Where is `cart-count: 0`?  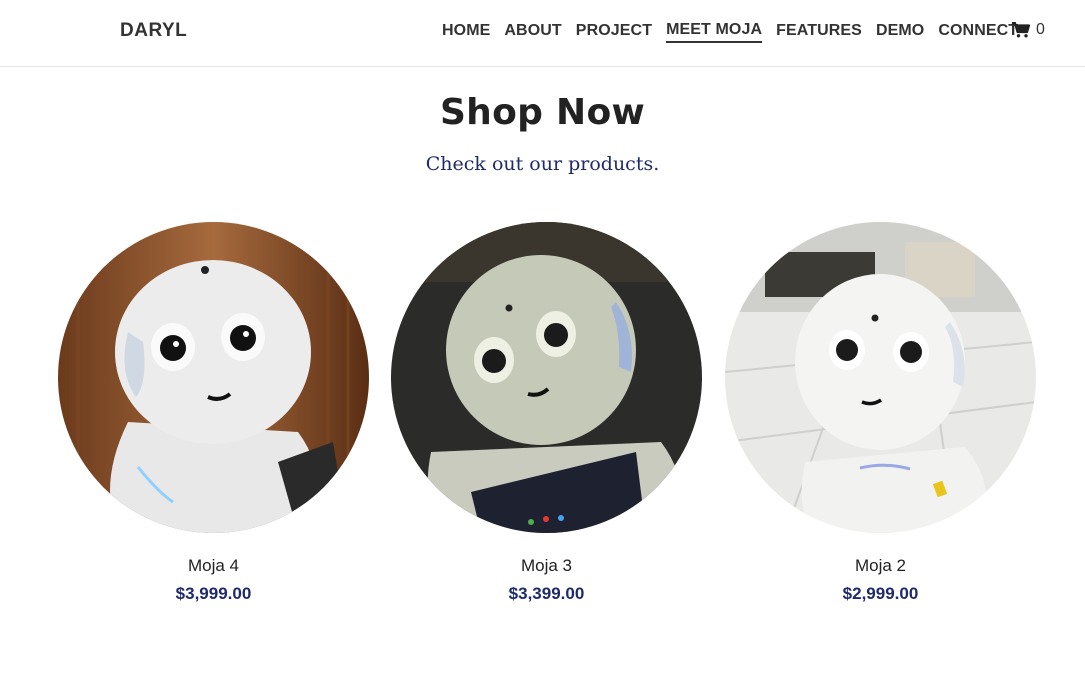
cart-count: 0 is located at coordinates (1040, 29).